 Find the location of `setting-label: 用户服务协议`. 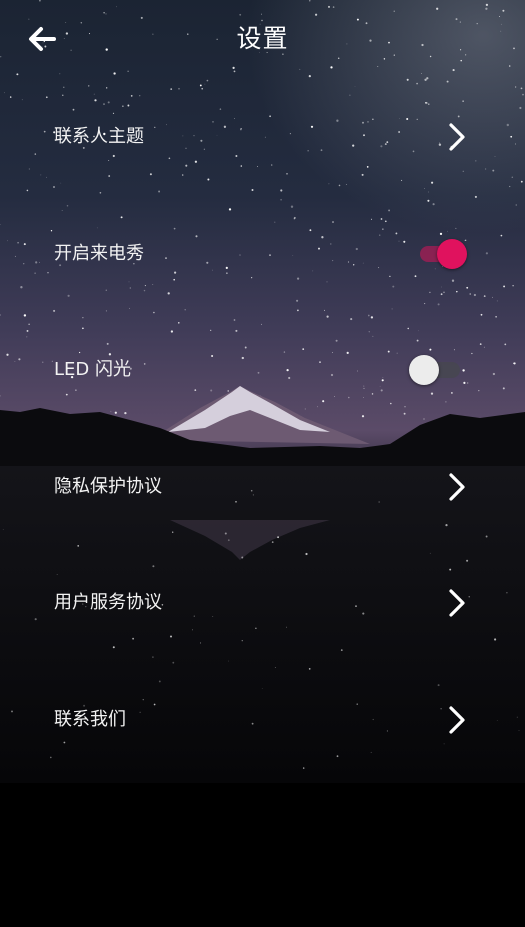

setting-label: 用户服务协议 is located at coordinates (108, 602).